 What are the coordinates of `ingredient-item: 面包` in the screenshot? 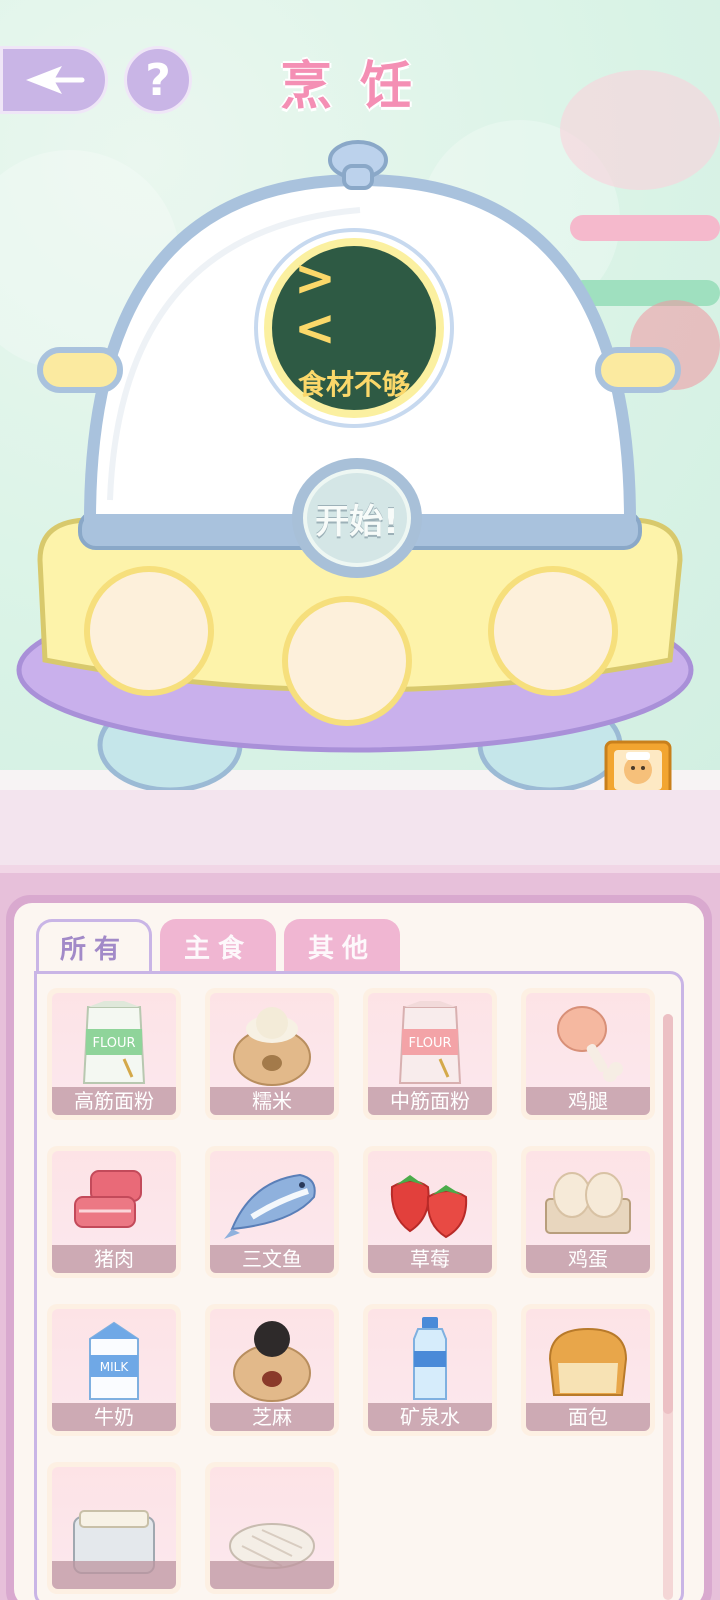 It's located at (588, 1370).